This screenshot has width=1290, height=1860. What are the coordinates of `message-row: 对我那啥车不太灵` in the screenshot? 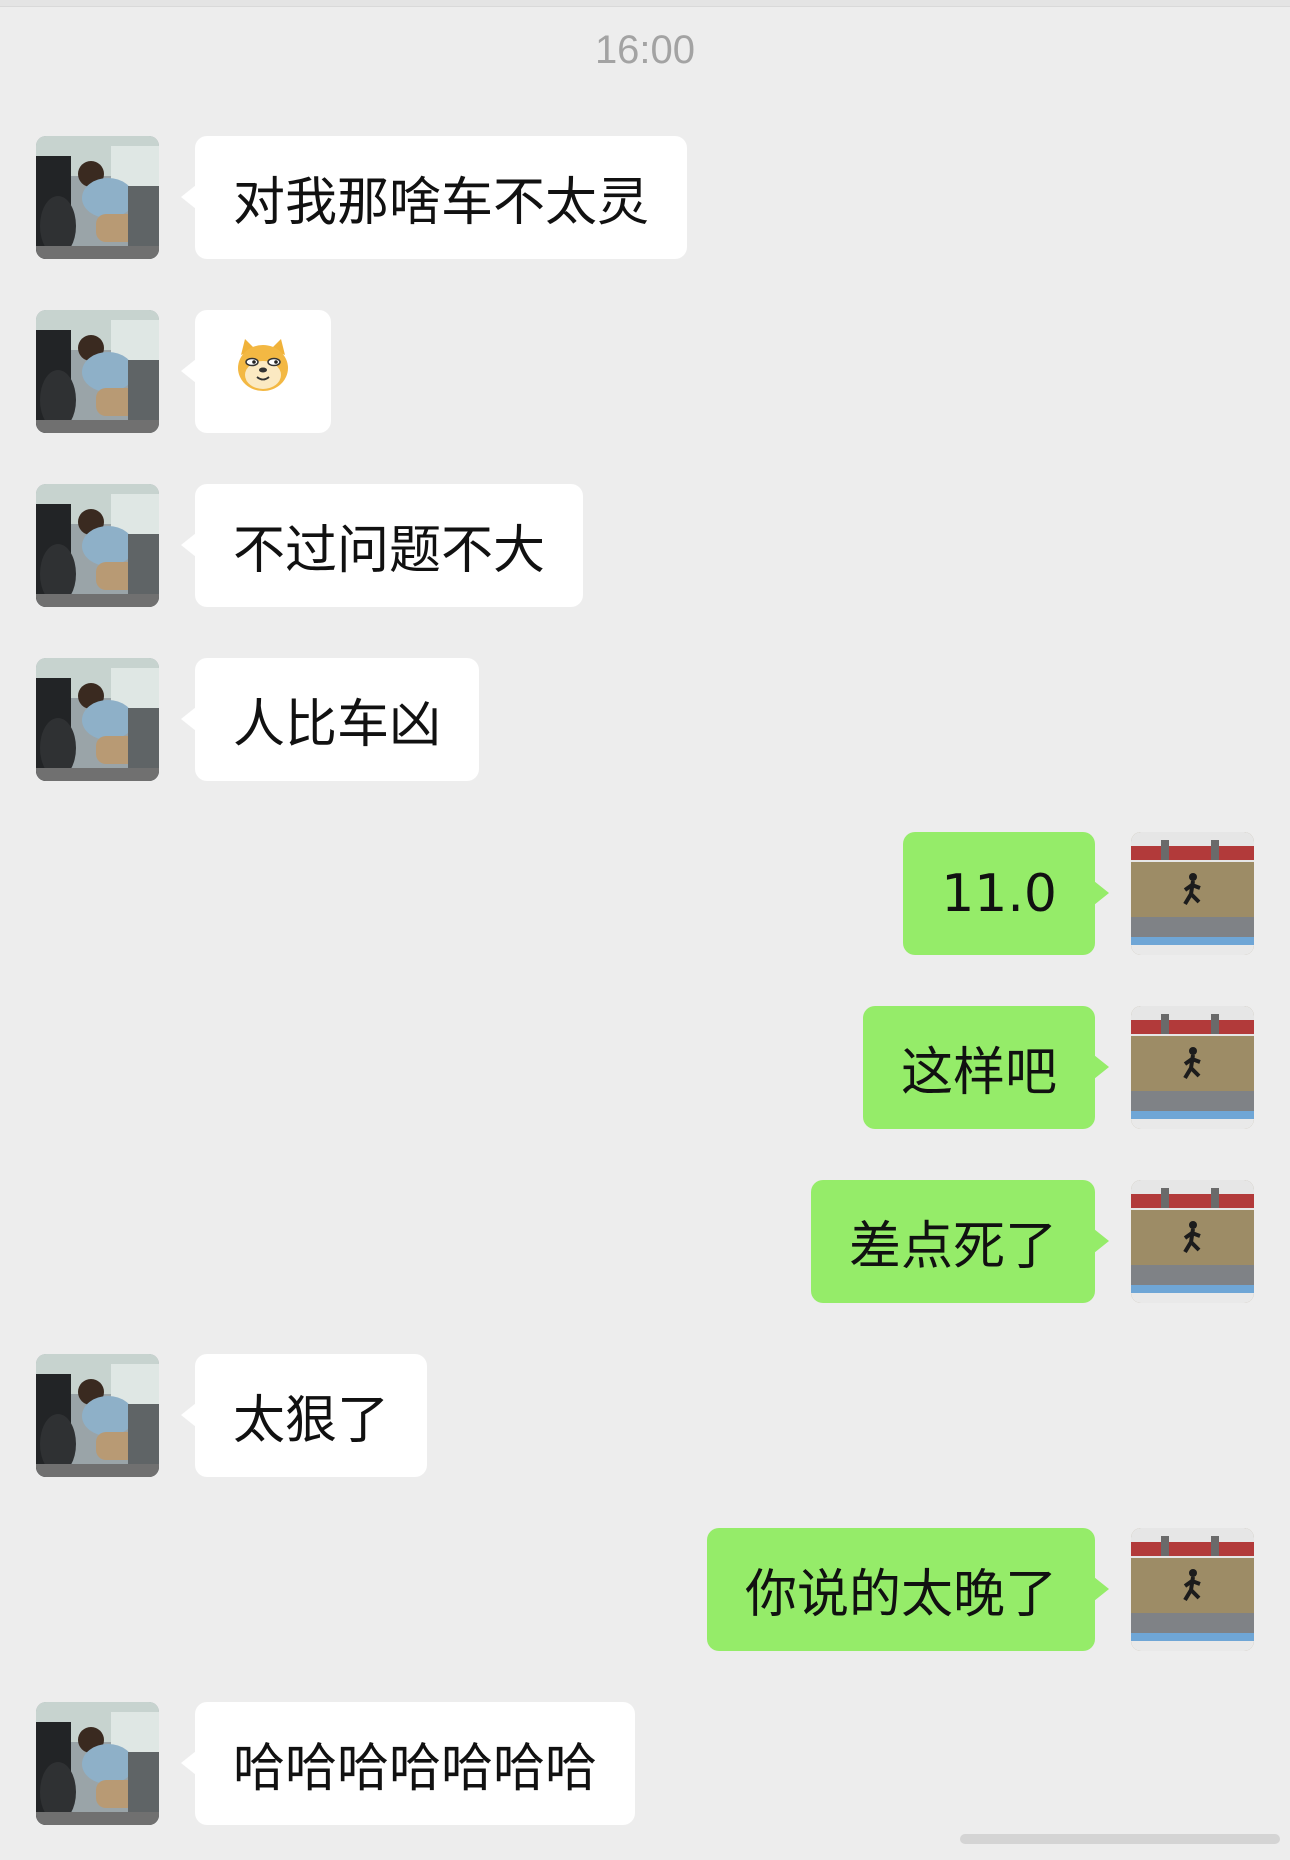 It's located at (645, 197).